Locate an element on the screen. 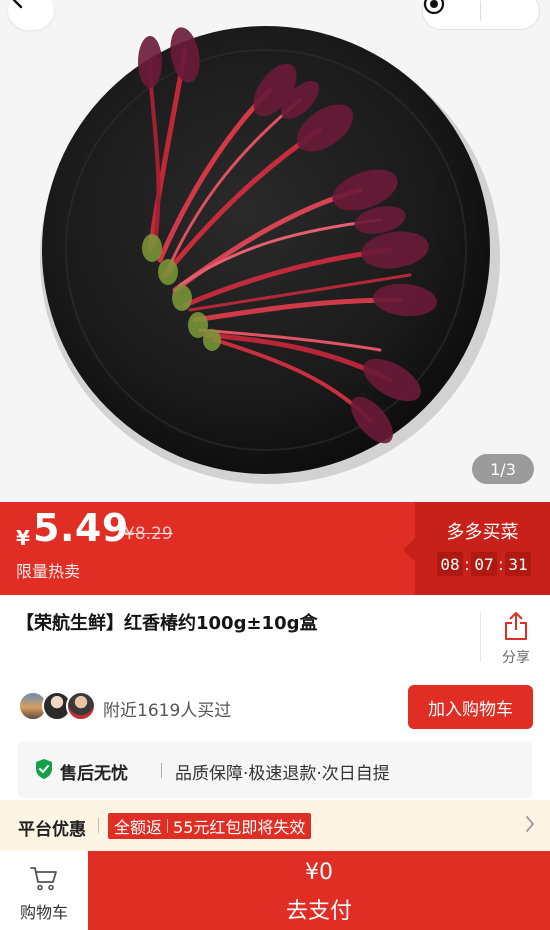  shopping-cart-icon is located at coordinates (43, 879).